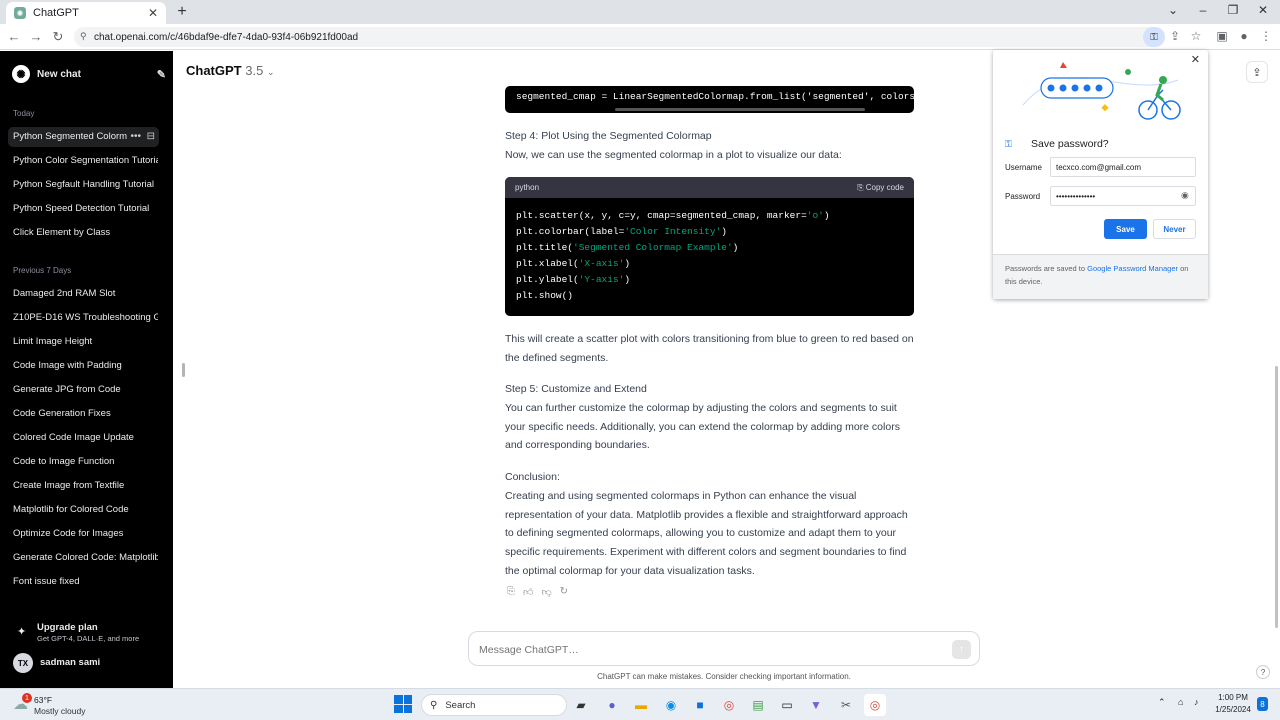 The width and height of the screenshot is (1280, 720). What do you see at coordinates (83, 438) in the screenshot?
I see `sidebar-item: Colored Code Image Update` at bounding box center [83, 438].